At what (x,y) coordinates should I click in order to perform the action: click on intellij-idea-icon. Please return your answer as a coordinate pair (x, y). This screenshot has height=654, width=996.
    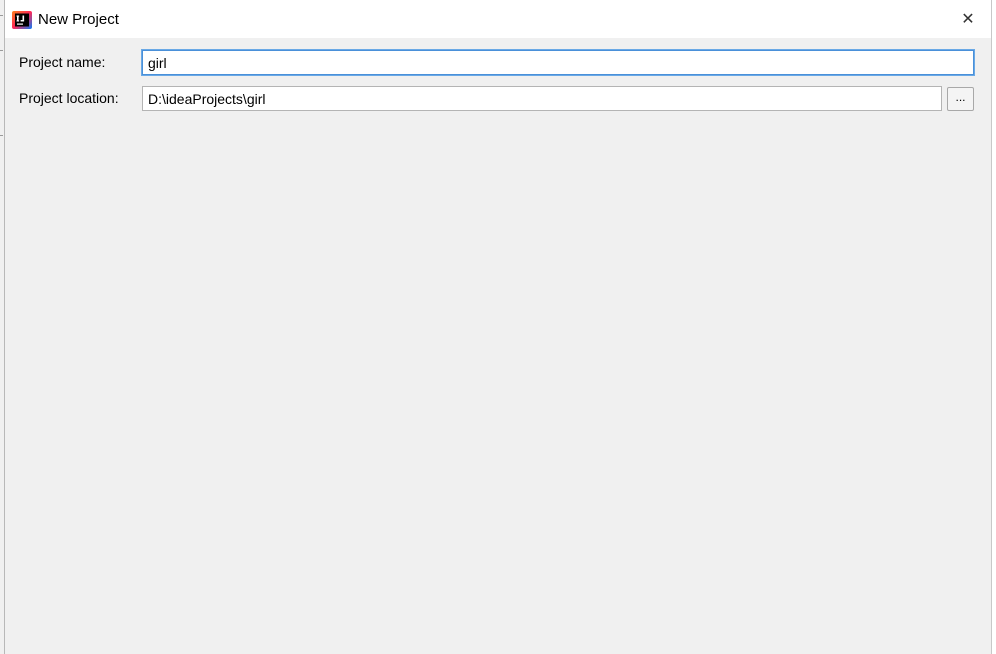
    Looking at the image, I should click on (22, 20).